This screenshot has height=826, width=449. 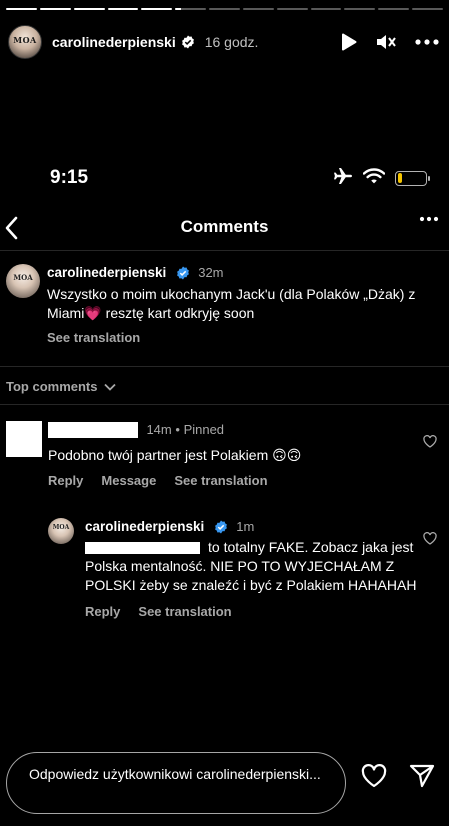 What do you see at coordinates (52, 386) in the screenshot?
I see `sort-label: Top comments` at bounding box center [52, 386].